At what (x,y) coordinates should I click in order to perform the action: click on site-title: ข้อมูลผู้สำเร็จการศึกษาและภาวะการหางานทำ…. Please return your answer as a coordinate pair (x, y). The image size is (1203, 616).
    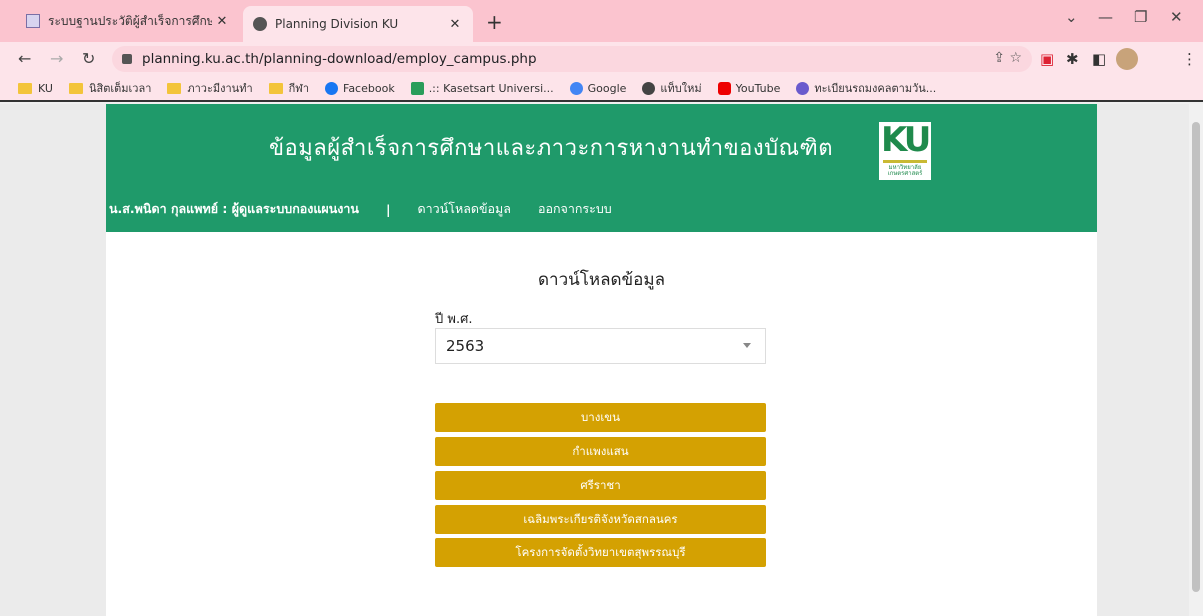
    Looking at the image, I should click on (551, 148).